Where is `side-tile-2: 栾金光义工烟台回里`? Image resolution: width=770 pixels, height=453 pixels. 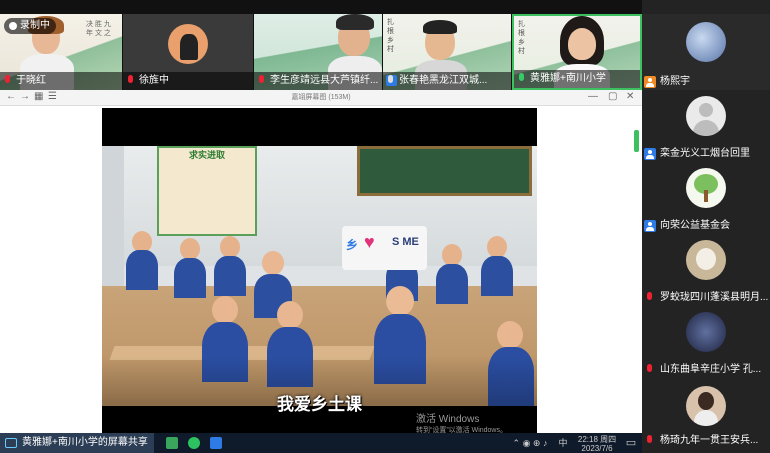 side-tile-2: 栾金光义工烟台回里 is located at coordinates (706, 127).